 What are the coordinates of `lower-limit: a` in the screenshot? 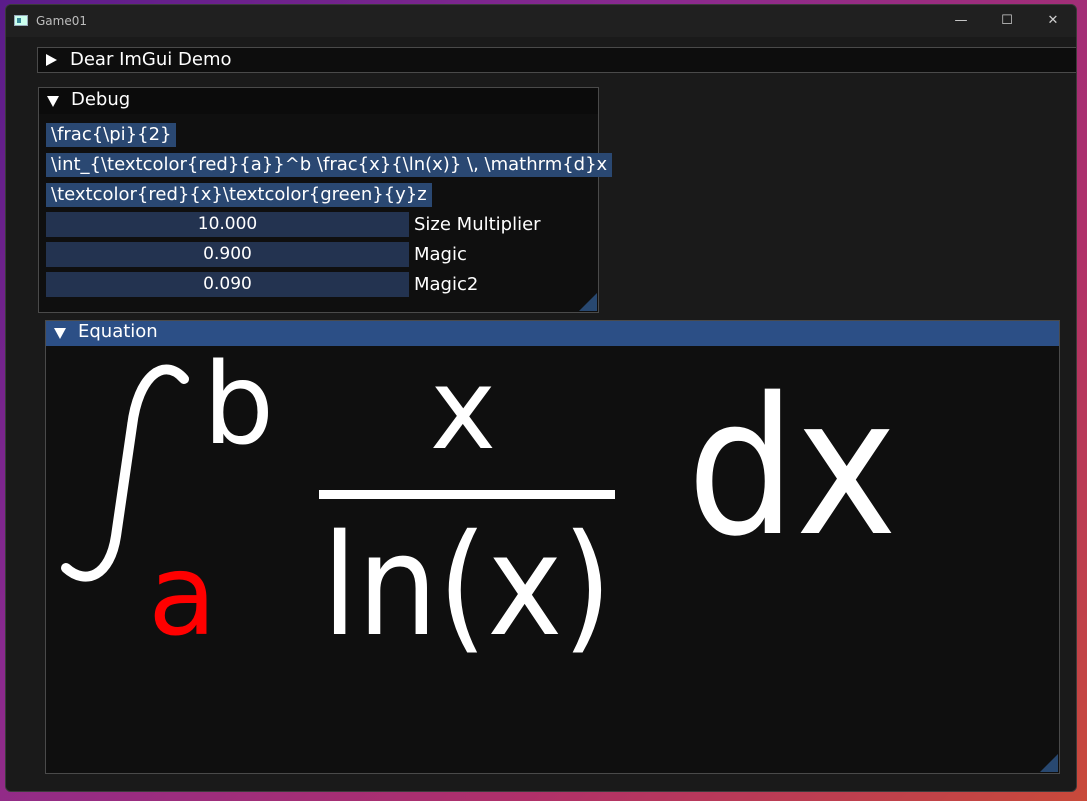 It's located at (182, 596).